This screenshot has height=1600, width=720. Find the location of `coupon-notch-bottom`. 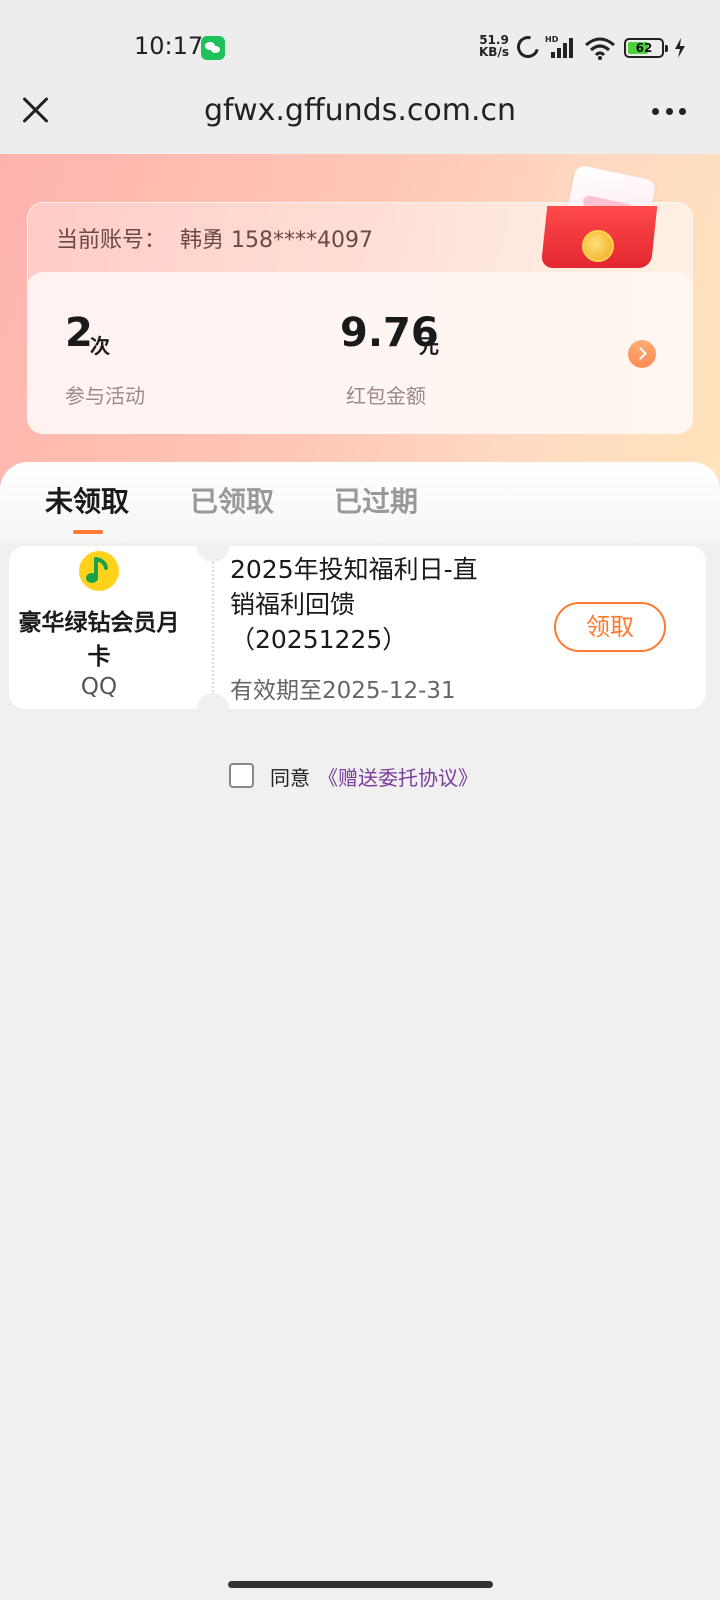

coupon-notch-bottom is located at coordinates (213, 701).